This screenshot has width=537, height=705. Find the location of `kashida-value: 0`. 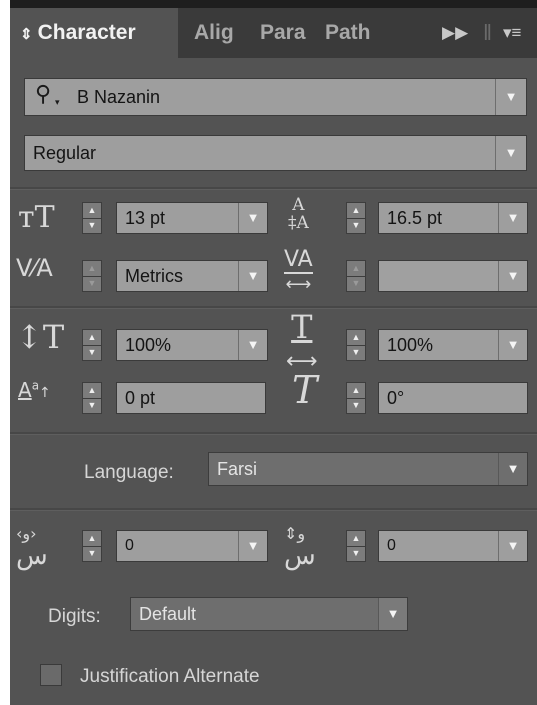

kashida-value: 0 is located at coordinates (129, 545).